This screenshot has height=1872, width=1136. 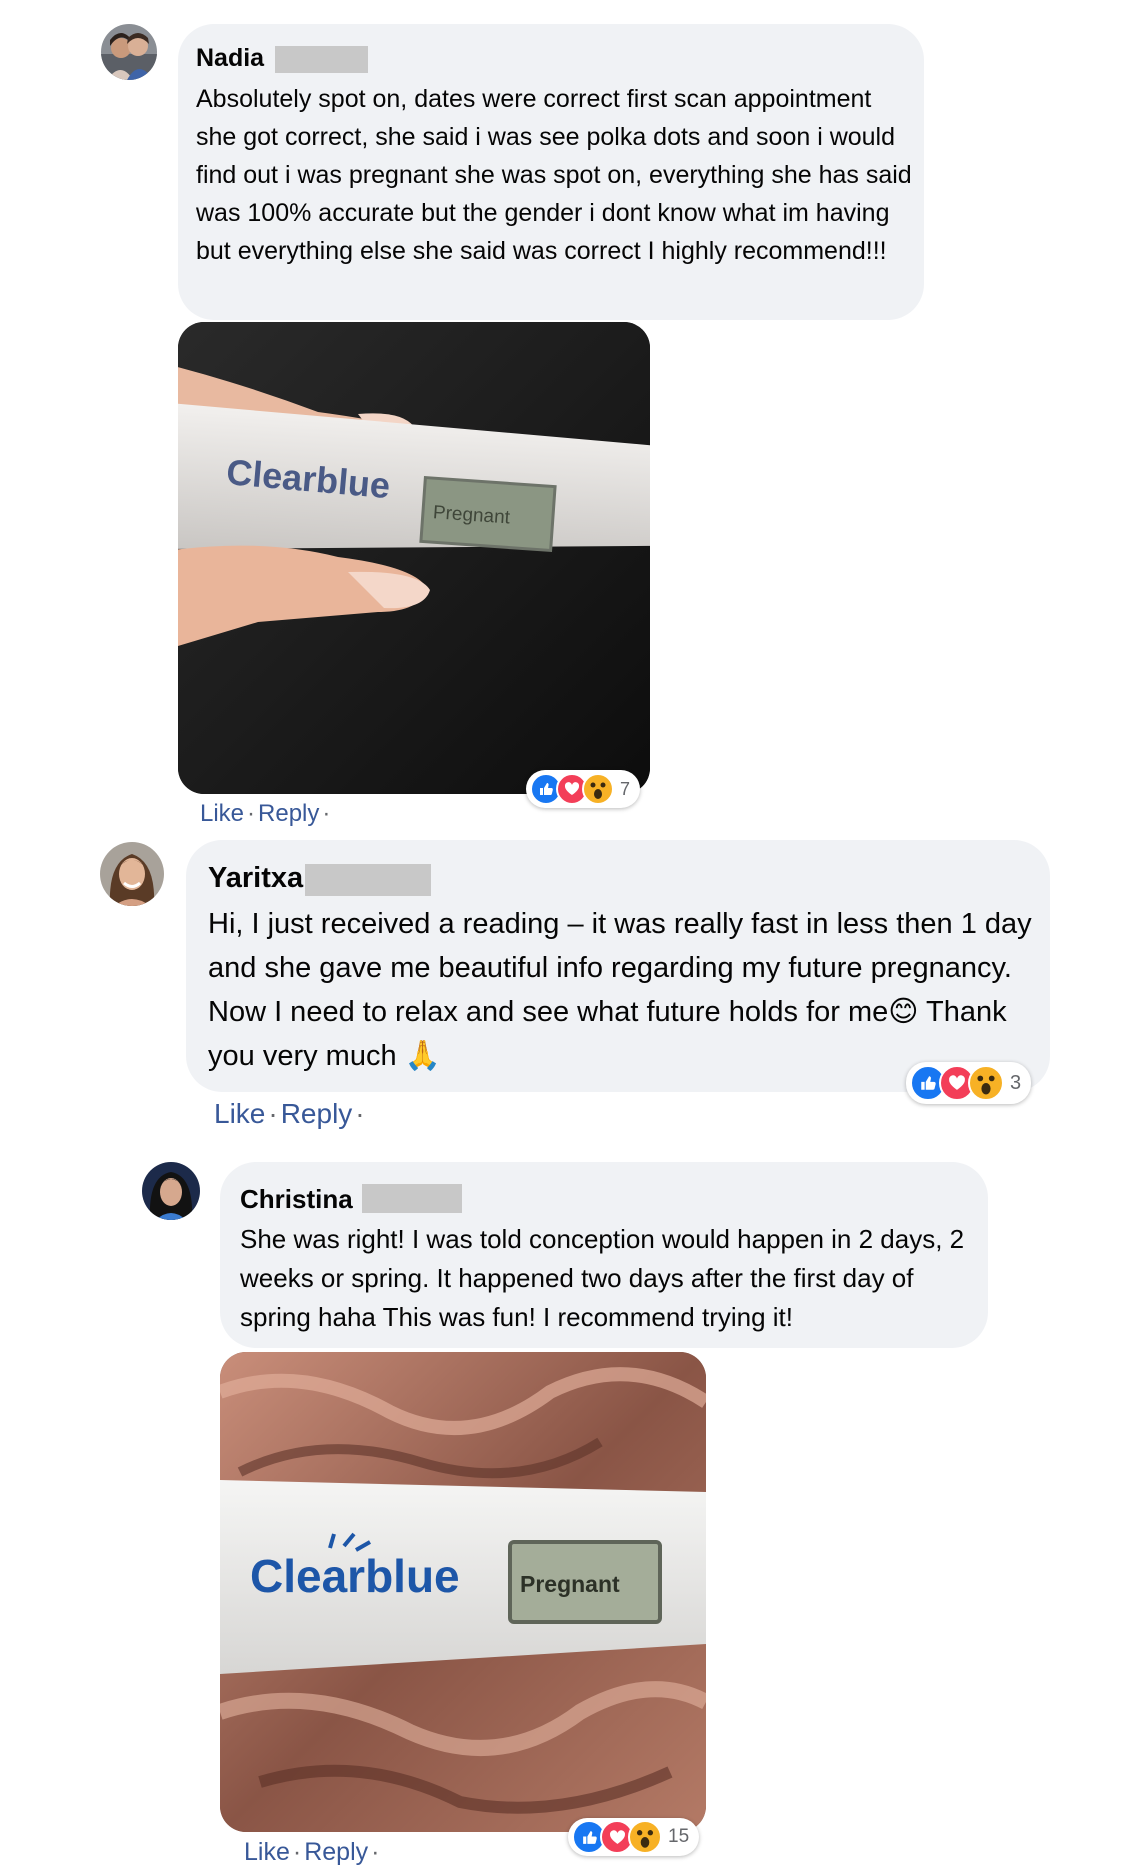 I want to click on reaction-count: 7, so click(x=625, y=788).